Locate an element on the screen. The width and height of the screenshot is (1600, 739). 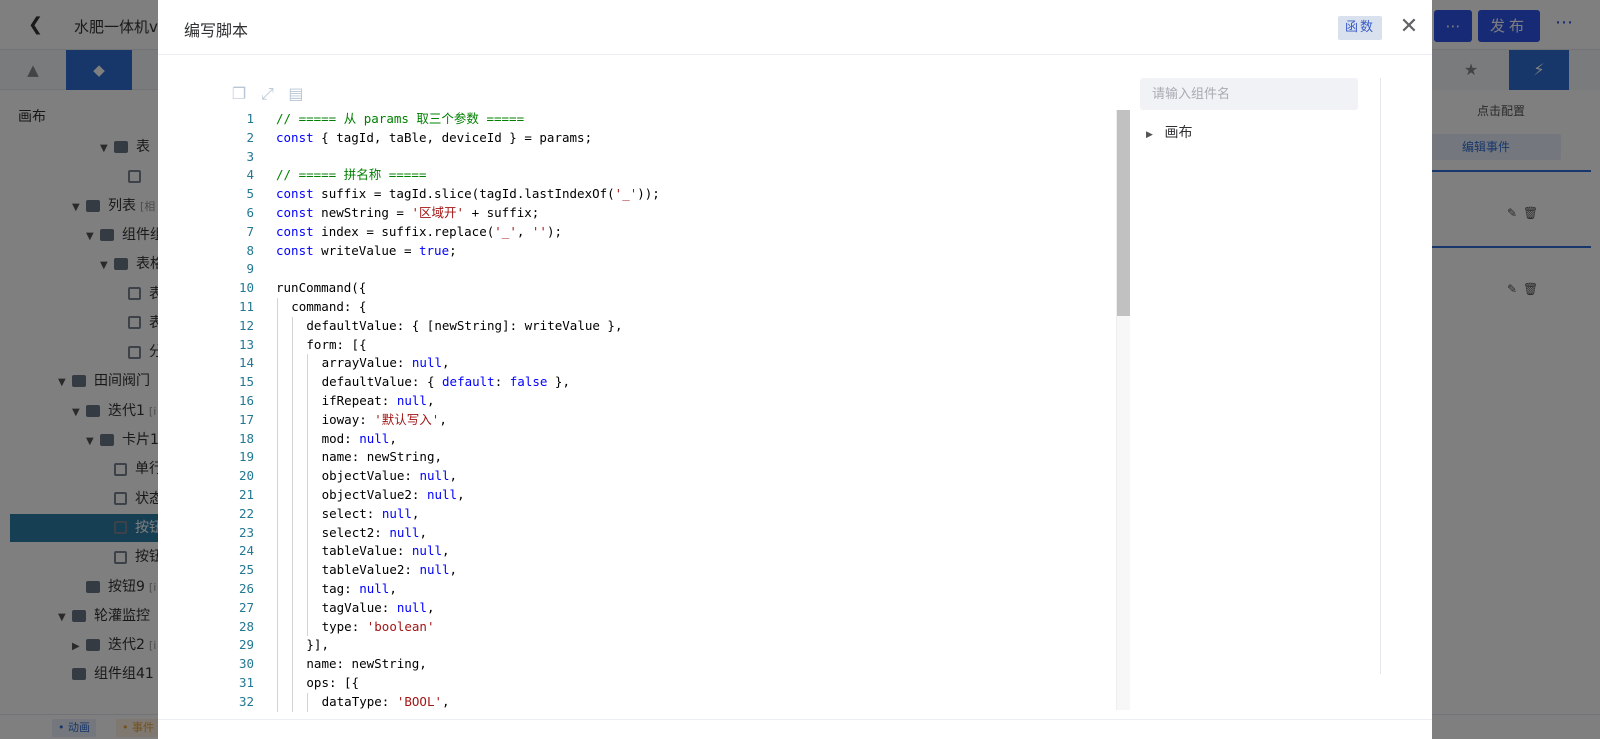
code-text: tableValue: null, is located at coordinates (386, 551).